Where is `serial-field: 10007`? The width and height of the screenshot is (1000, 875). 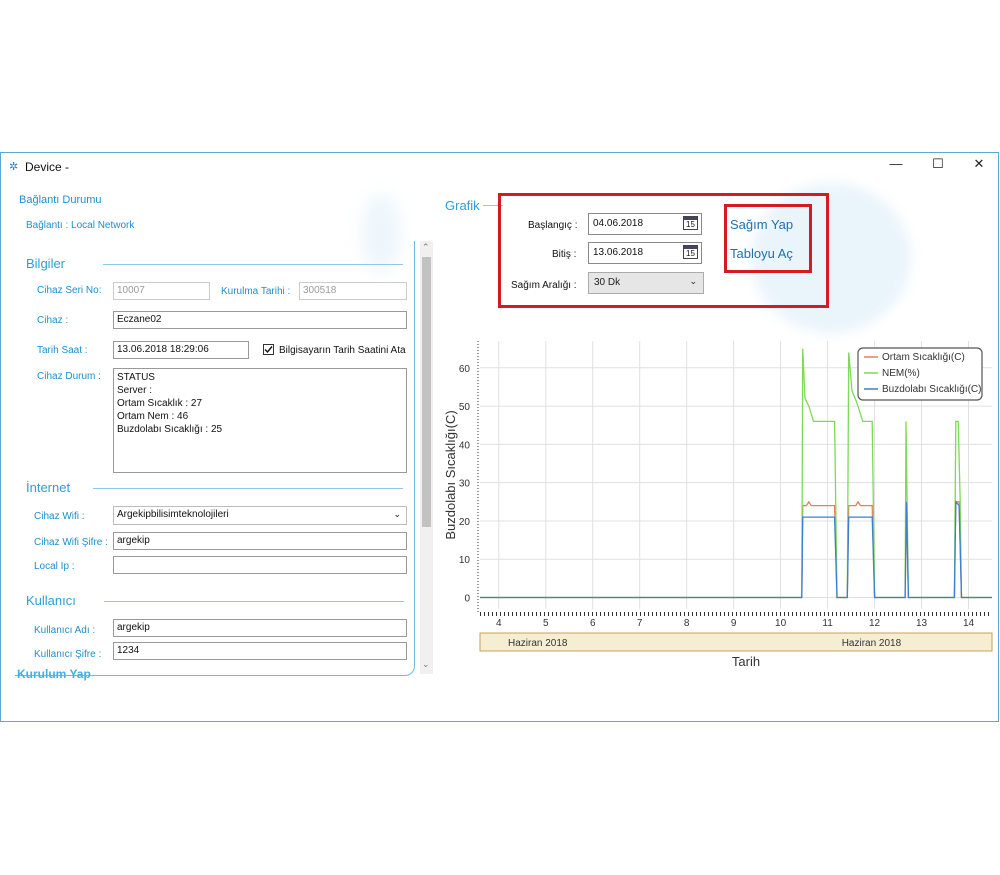
serial-field: 10007 is located at coordinates (161, 291).